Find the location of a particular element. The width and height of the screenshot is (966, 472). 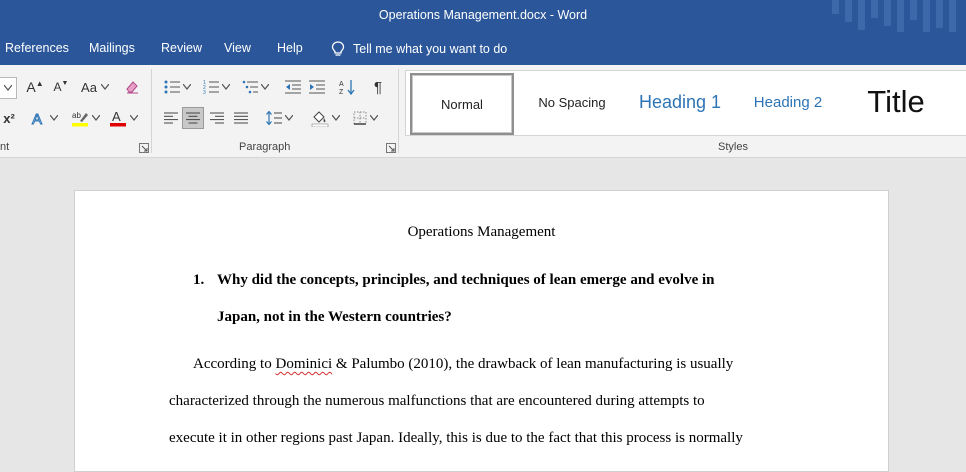

style-normal-label: Normal is located at coordinates (462, 104).